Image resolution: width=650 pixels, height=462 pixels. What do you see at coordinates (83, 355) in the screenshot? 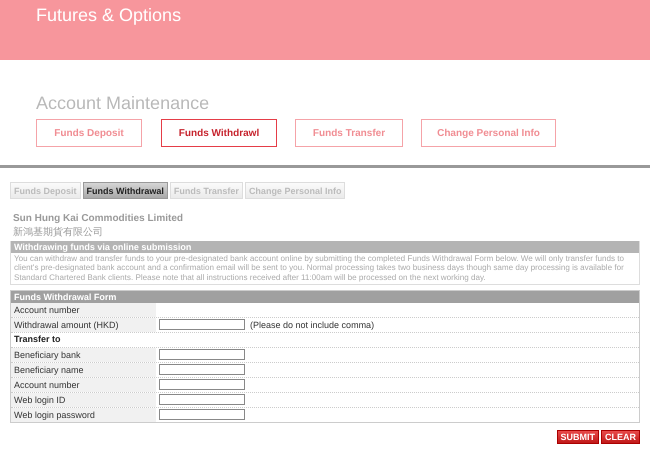
I see `field-label: Beneficiary bank` at bounding box center [83, 355].